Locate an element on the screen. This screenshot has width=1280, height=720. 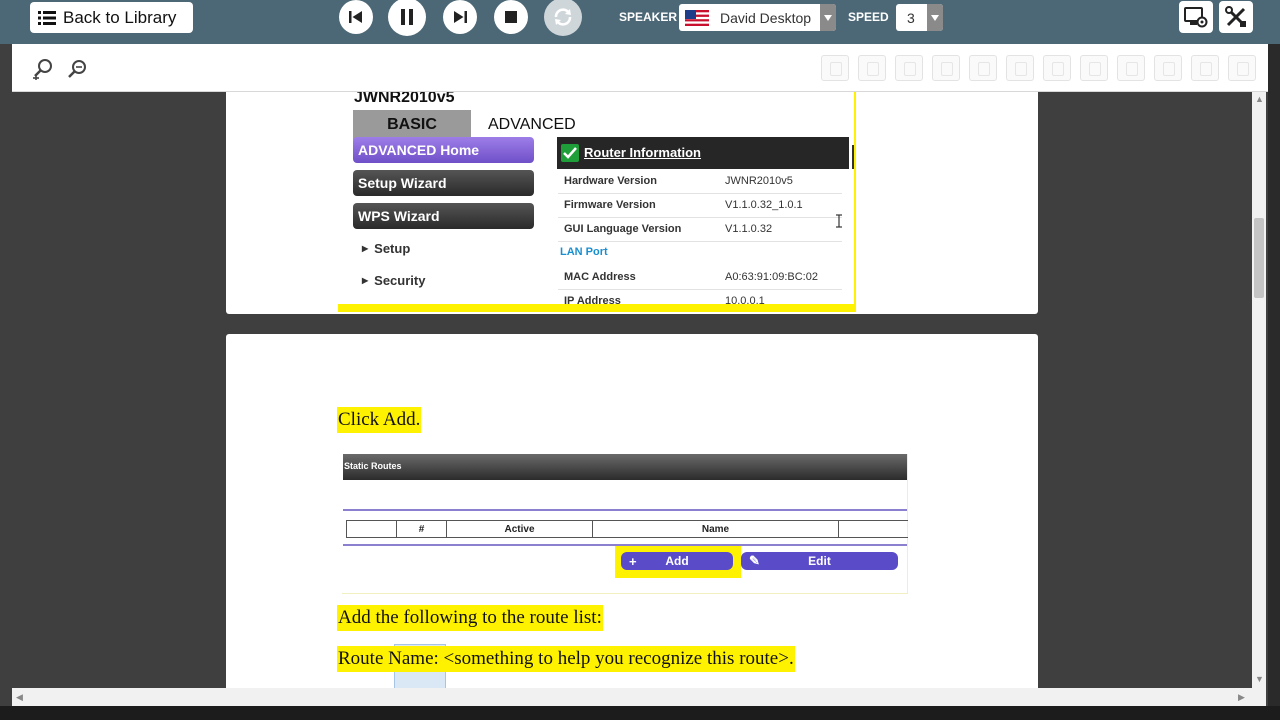
info-key: Hardware Version is located at coordinates (610, 181).